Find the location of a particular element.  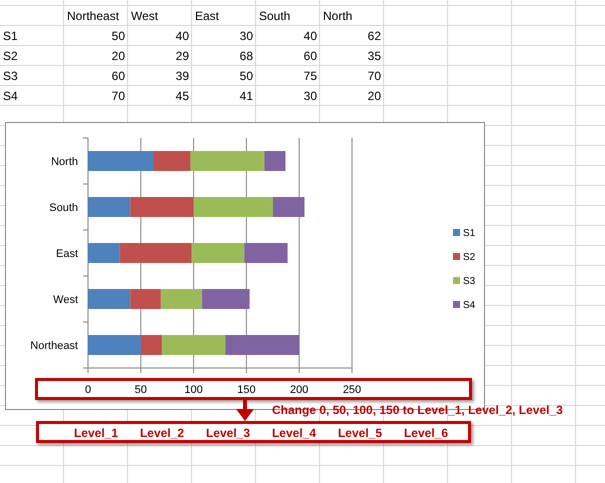

axis-tick-label: 200 is located at coordinates (299, 390).